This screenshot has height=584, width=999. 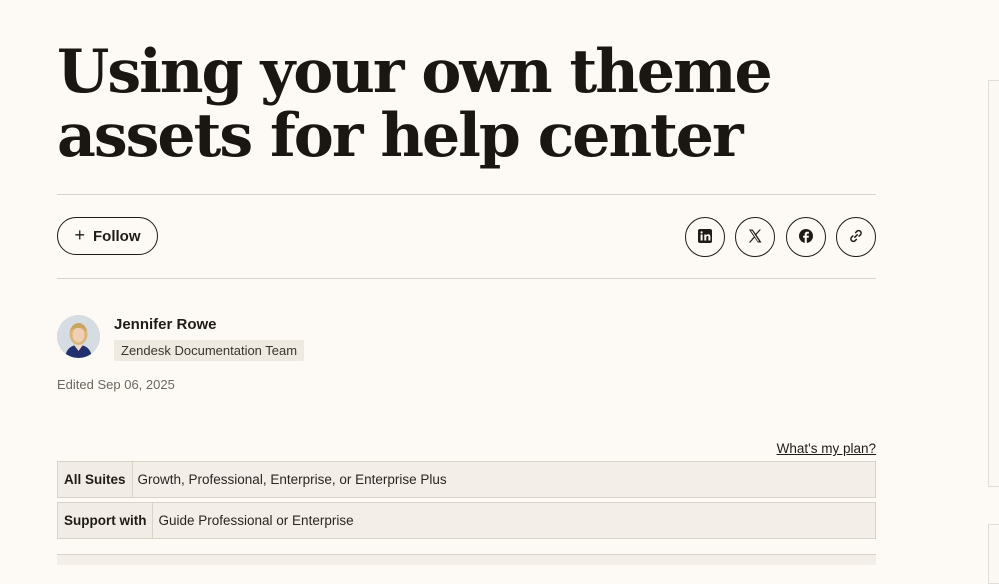 I want to click on author-team-badge: Zendesk Documentation Team, so click(x=209, y=350).